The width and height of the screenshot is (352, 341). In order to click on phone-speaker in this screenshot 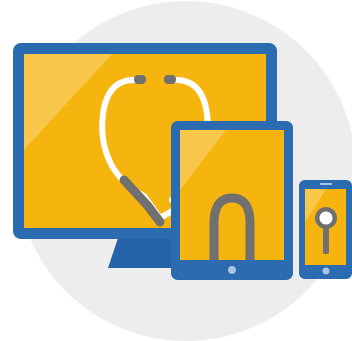, I will do `click(326, 184)`.